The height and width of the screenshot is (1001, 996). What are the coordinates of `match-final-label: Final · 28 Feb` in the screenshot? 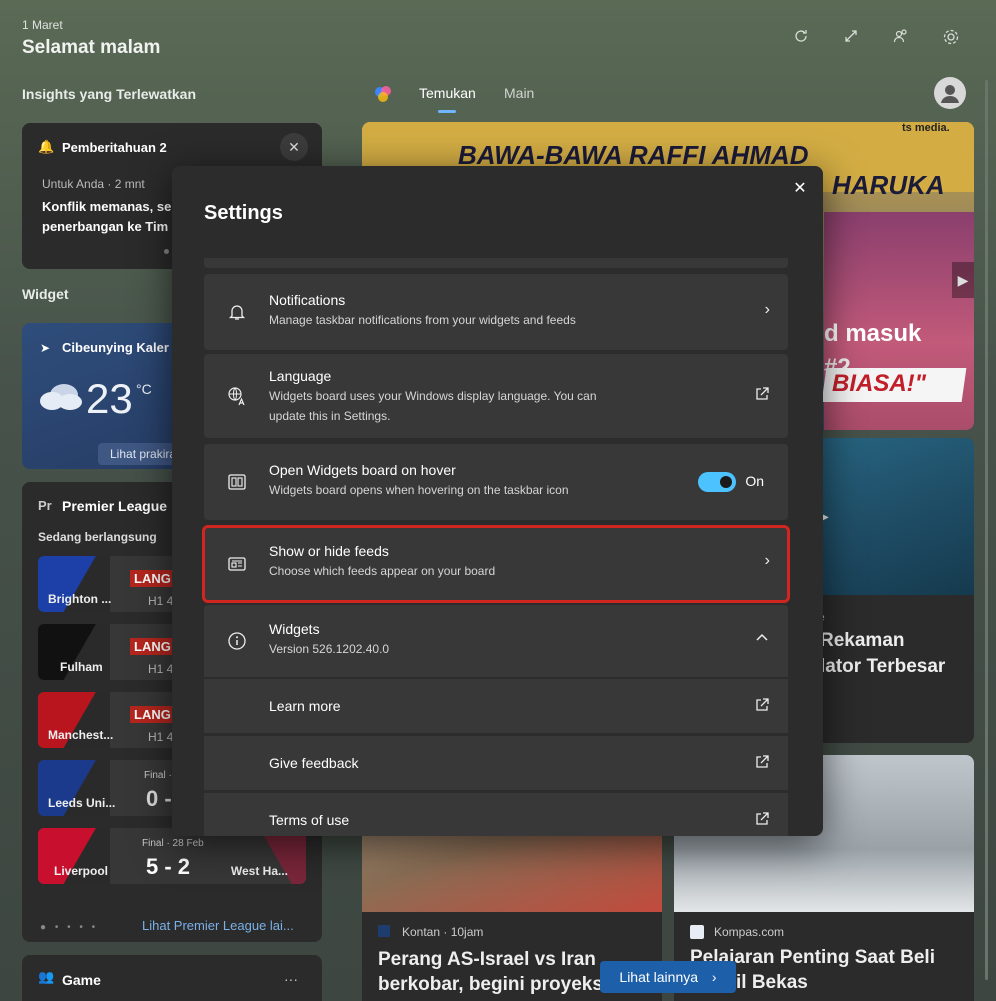 It's located at (173, 843).